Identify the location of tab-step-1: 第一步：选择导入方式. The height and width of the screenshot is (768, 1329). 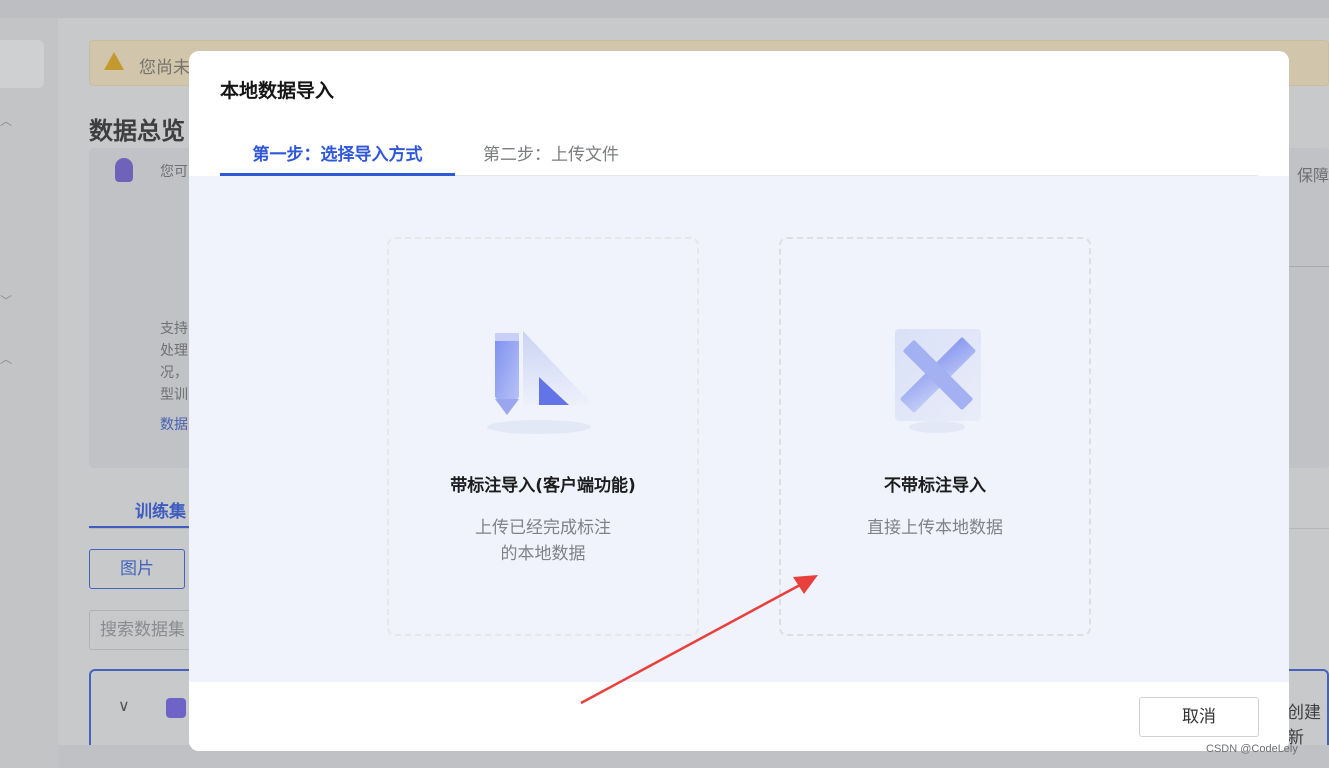
(337, 159).